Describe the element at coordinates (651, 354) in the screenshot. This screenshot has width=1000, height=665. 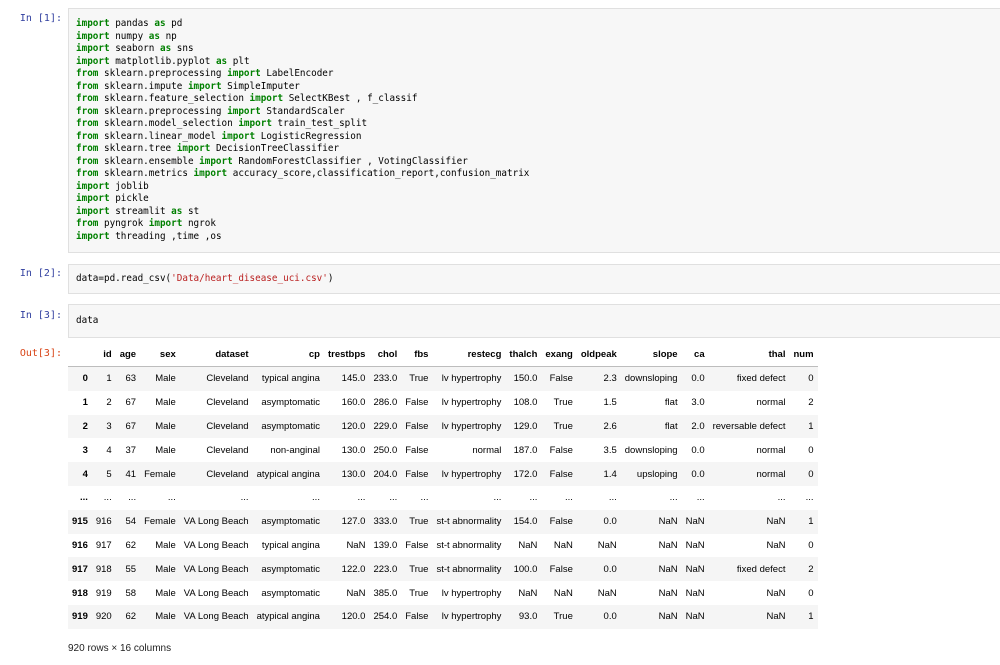
I see `column-header-slope: slope` at that location.